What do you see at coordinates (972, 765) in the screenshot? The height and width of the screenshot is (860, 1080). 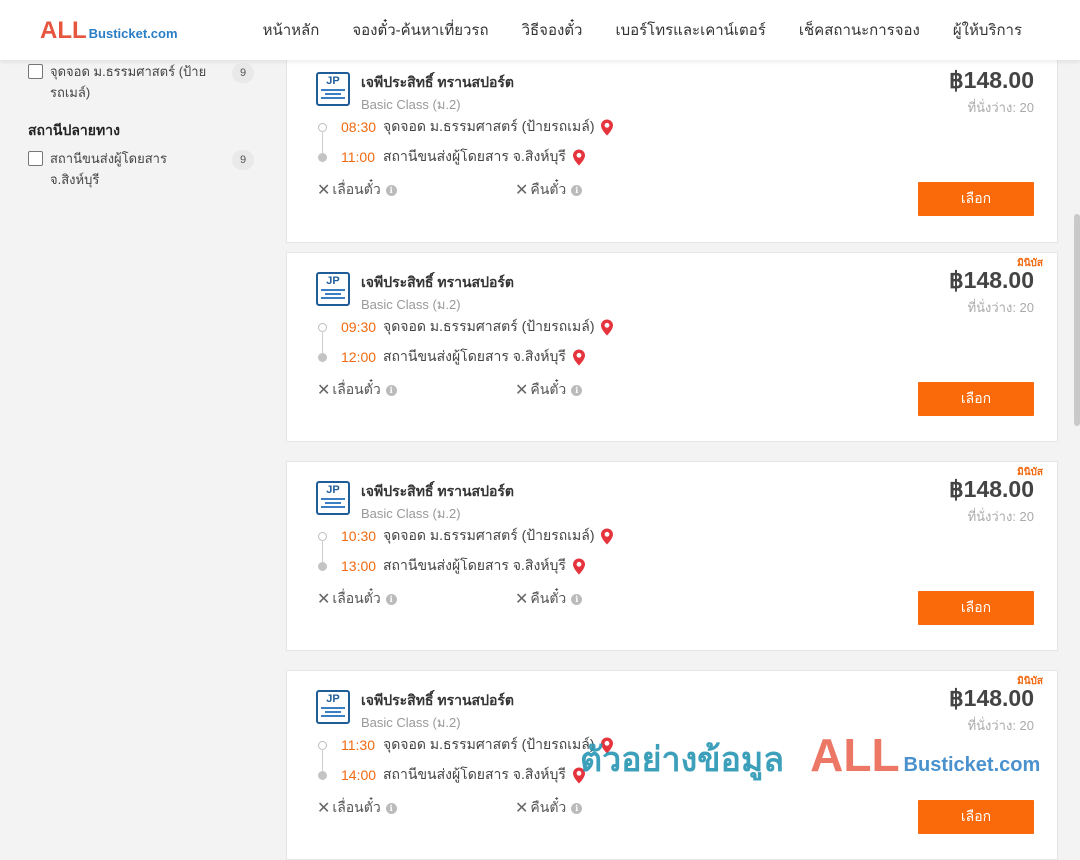 I see `watermark-domain-text: Busticket.com` at bounding box center [972, 765].